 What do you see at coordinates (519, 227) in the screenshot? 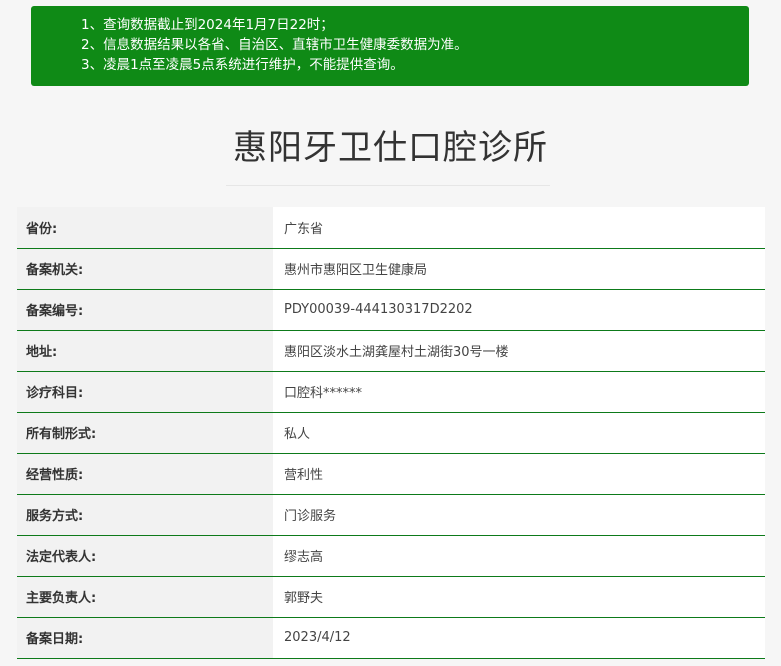
I see `row-value: 广东省` at bounding box center [519, 227].